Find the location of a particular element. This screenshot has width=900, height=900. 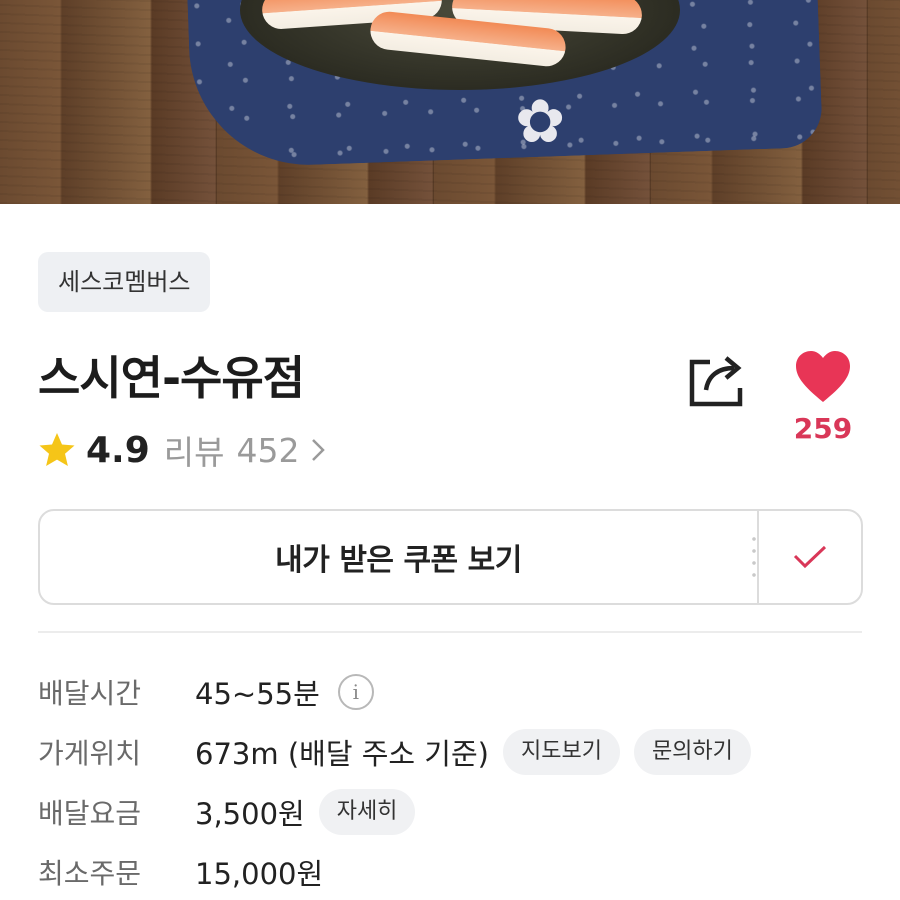

map-view-button: 지도보기 is located at coordinates (561, 752).